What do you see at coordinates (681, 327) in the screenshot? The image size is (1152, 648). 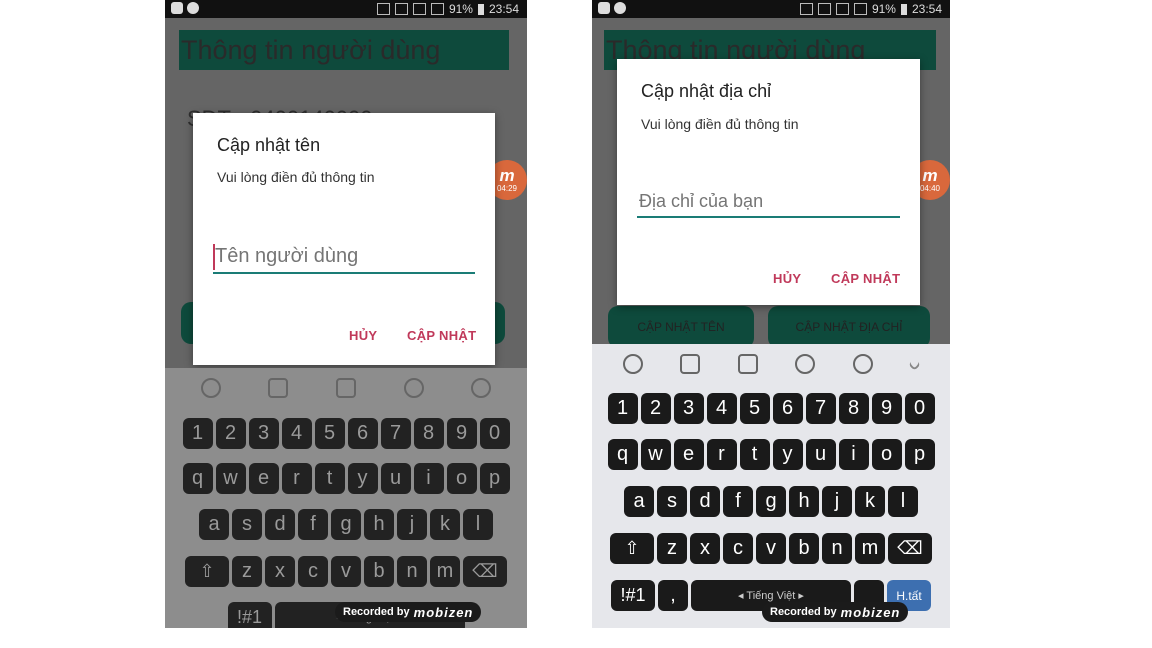 I see `update-name-button: CẬP NHẬT TÊN` at bounding box center [681, 327].